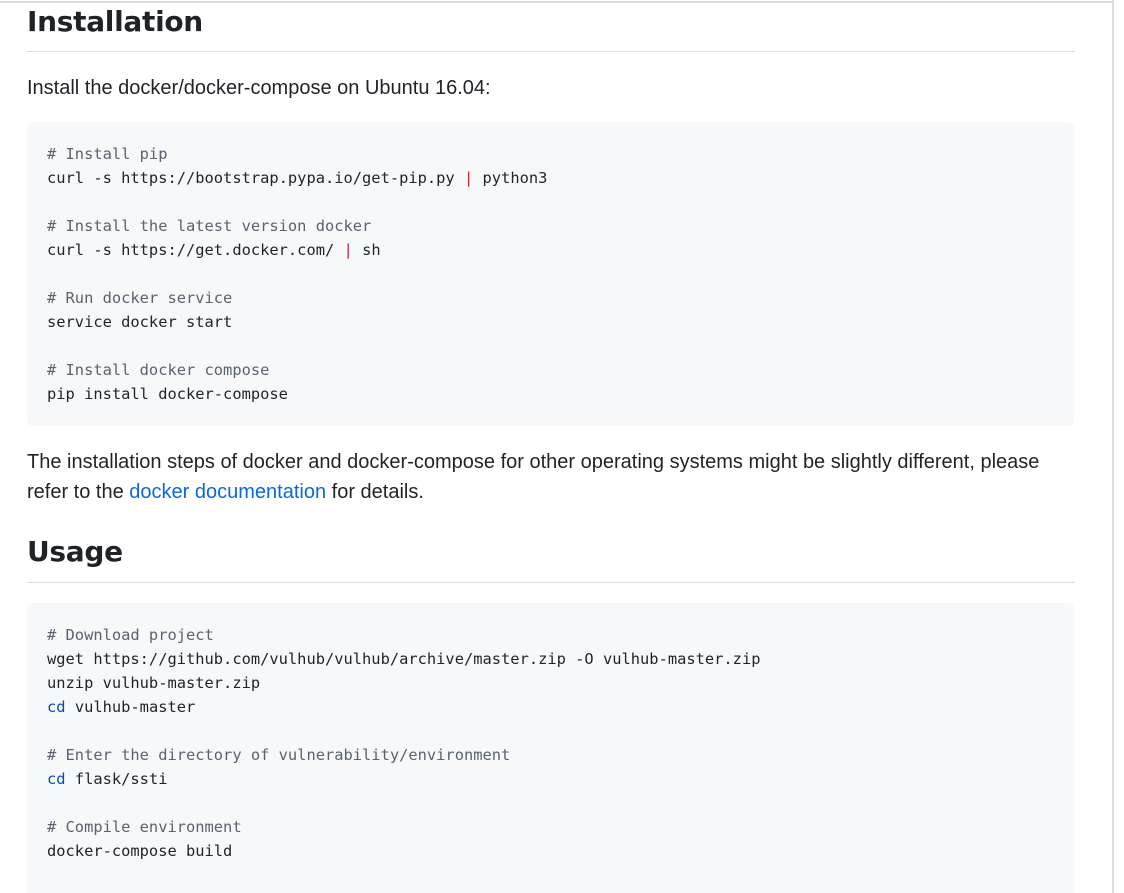 Image resolution: width=1124 pixels, height=893 pixels. What do you see at coordinates (154, 683) in the screenshot?
I see `code-line: unzip vulhub-master.zip` at bounding box center [154, 683].